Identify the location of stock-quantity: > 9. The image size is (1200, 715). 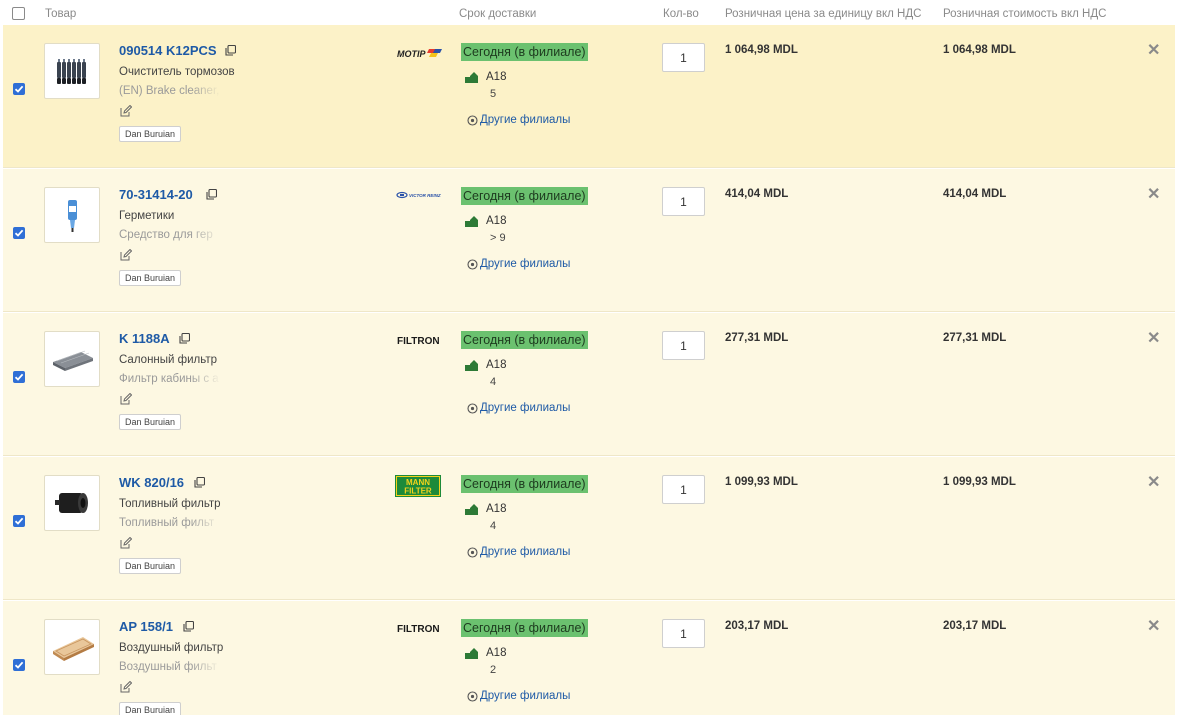
(498, 238).